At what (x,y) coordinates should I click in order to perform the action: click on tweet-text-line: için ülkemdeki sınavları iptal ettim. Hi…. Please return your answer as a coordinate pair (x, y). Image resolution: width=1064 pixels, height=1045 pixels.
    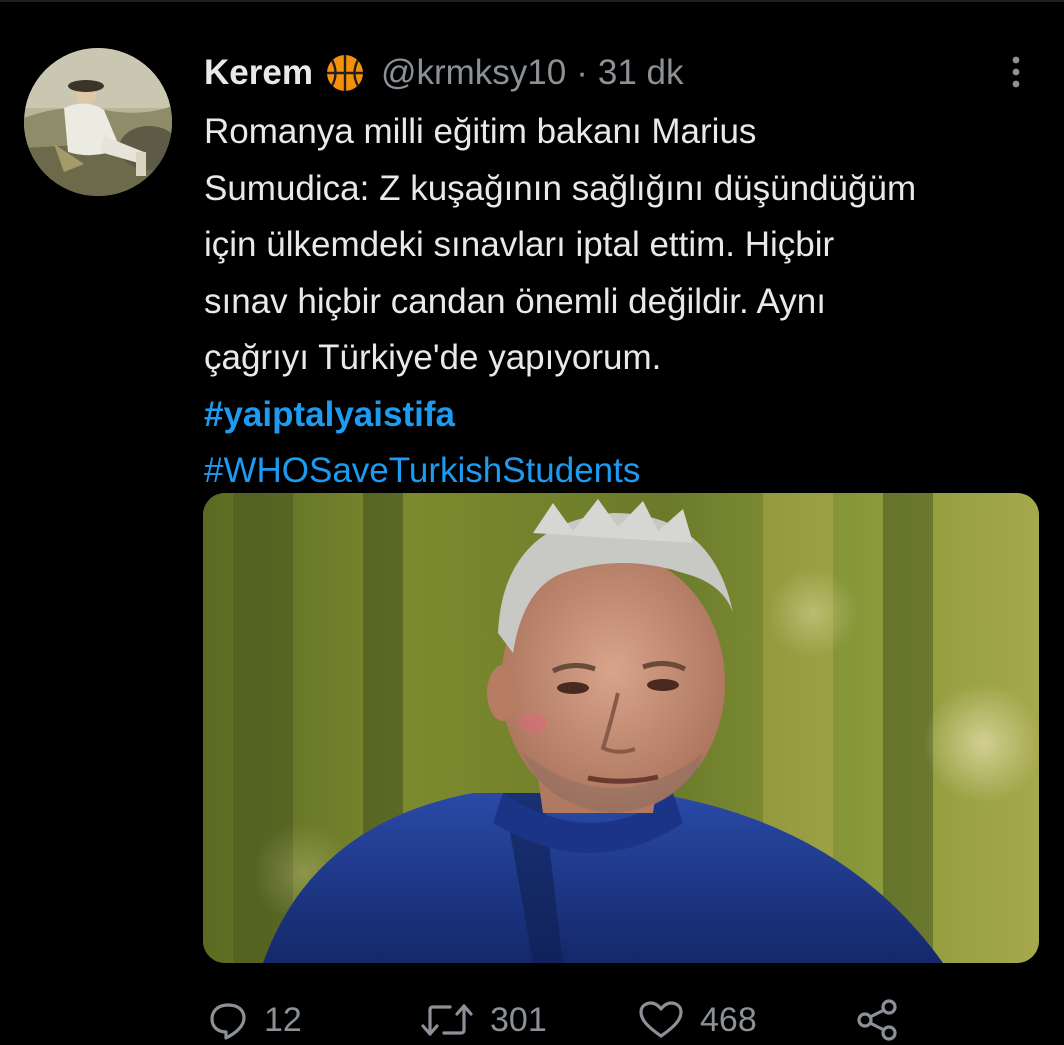
    Looking at the image, I should click on (519, 244).